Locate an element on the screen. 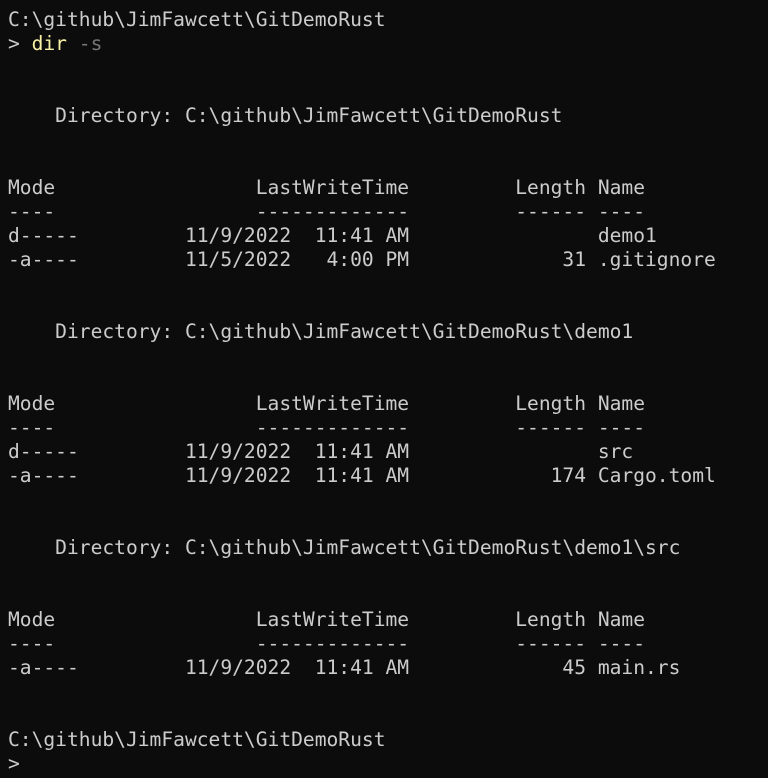 This screenshot has height=778, width=768. listing-row: d----- 11/9/2022 11:41 AM demo1 is located at coordinates (332, 235).